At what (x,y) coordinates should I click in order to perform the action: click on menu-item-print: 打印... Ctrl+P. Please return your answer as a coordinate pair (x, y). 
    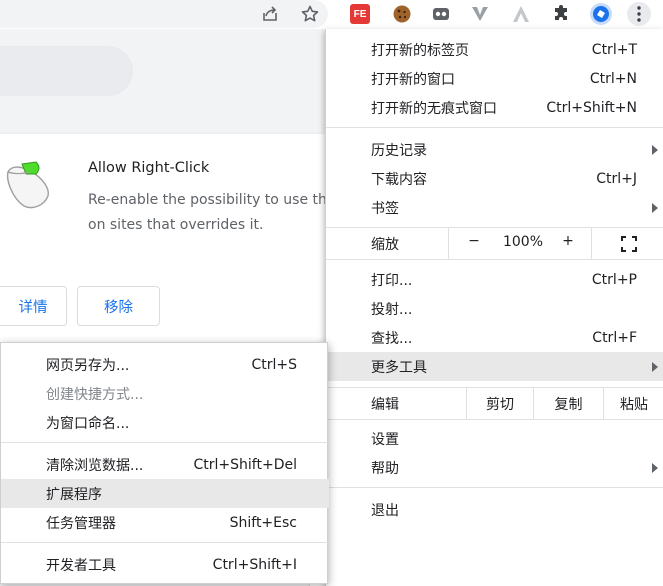
    Looking at the image, I should click on (494, 279).